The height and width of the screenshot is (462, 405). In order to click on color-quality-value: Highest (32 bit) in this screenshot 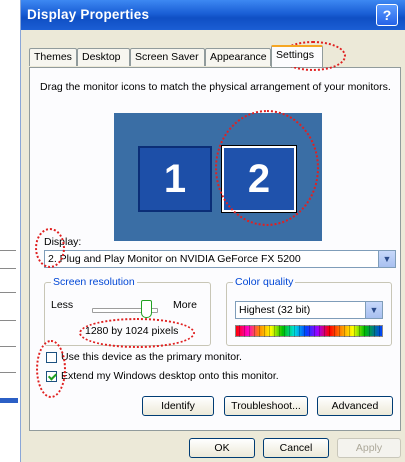, I will do `click(275, 310)`.